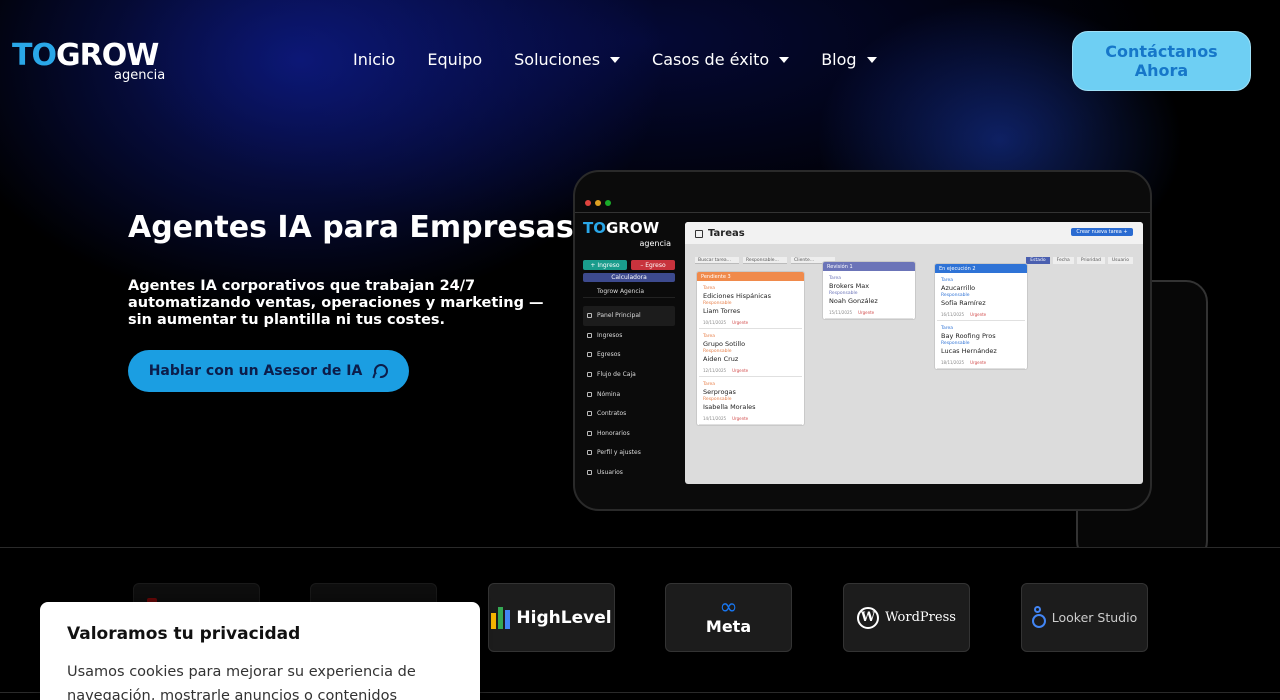  I want to click on togrow-logo: TOGROW agencia, so click(92, 64).